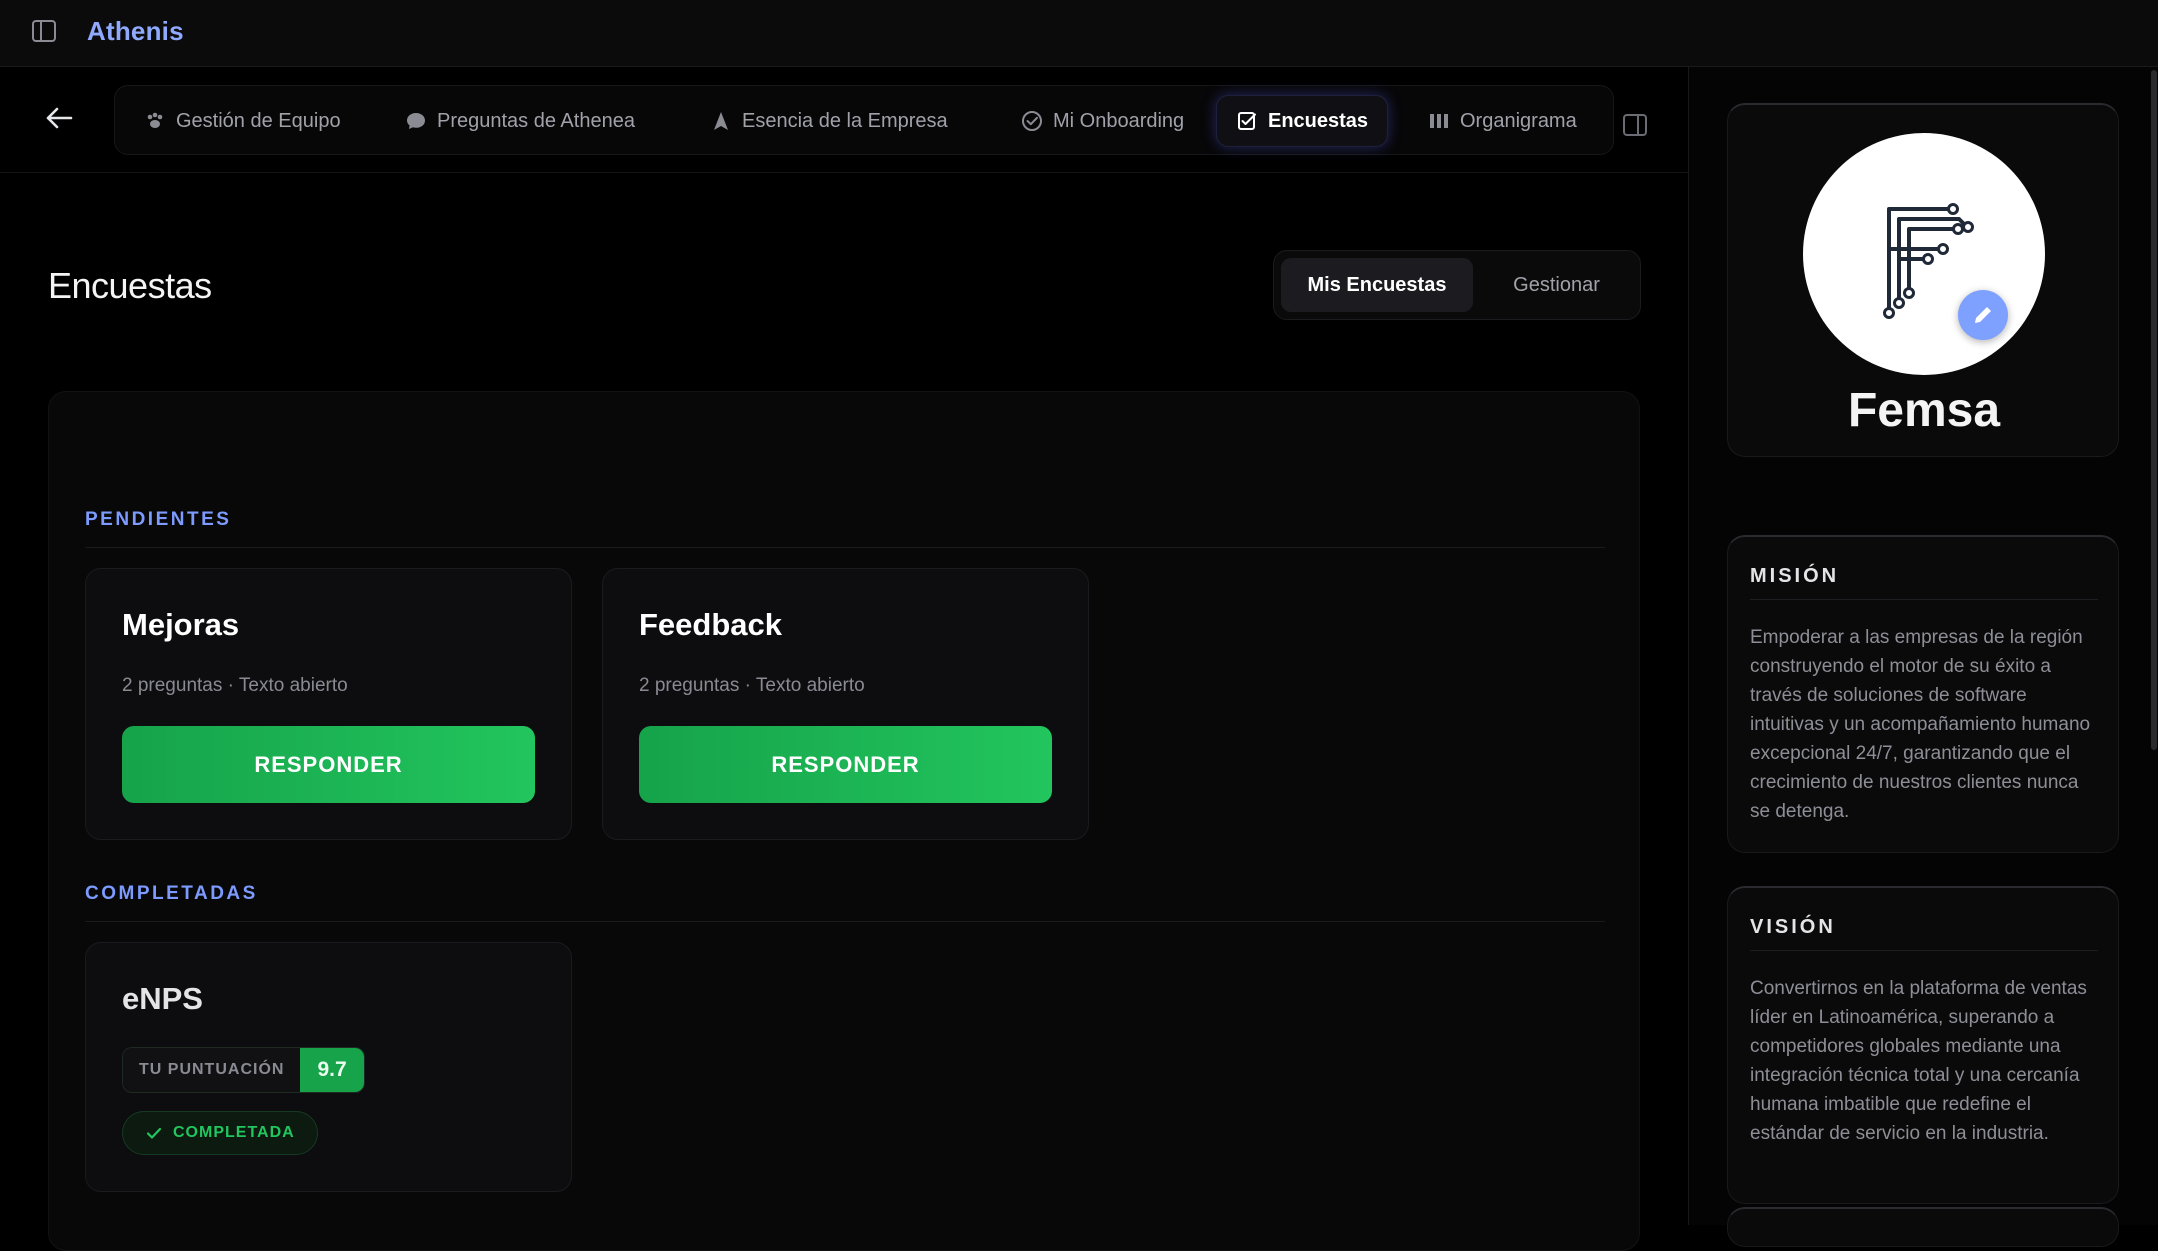 This screenshot has height=1251, width=2158. What do you see at coordinates (1032, 121) in the screenshot?
I see `check-circle-icon` at bounding box center [1032, 121].